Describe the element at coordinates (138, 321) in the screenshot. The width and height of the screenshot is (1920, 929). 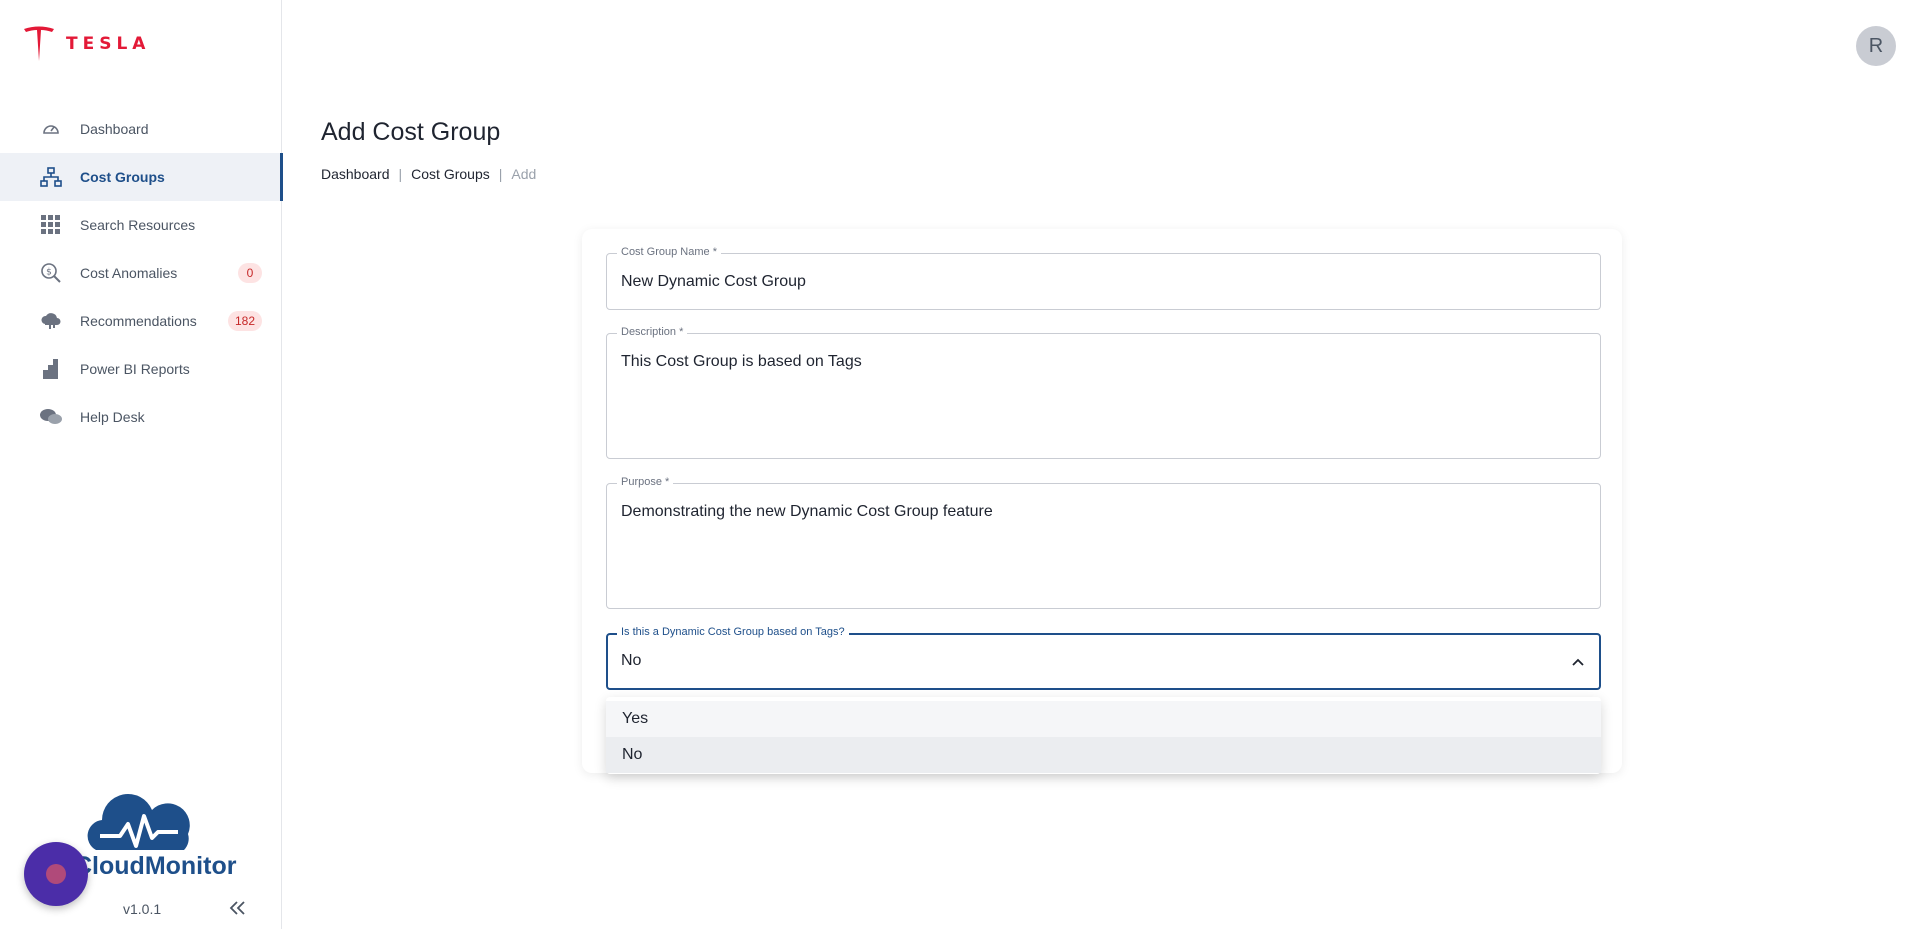
I see `sidebar-item-label: Recommendations` at that location.